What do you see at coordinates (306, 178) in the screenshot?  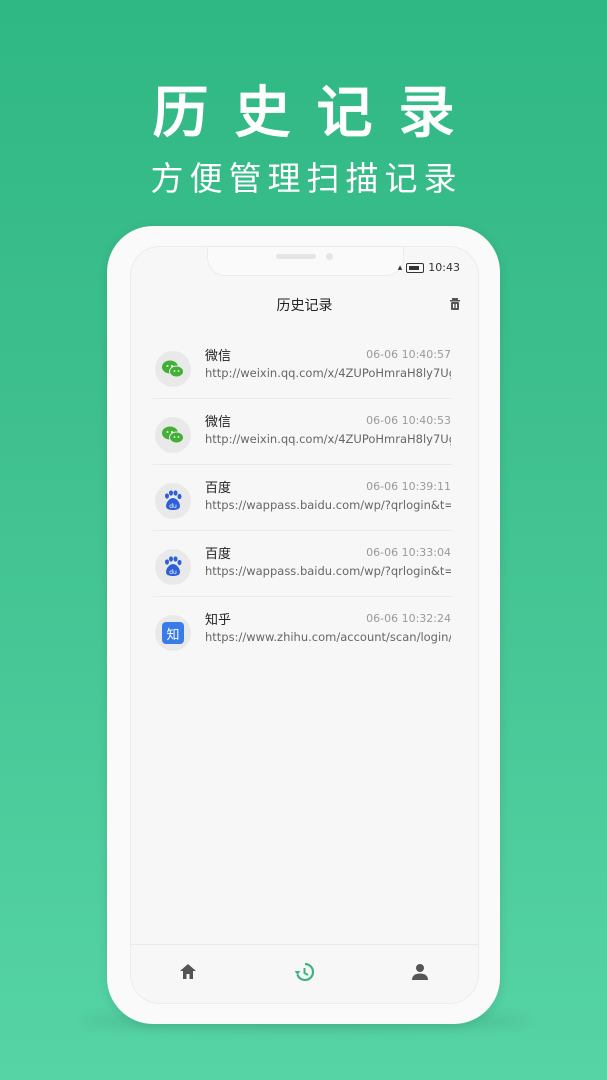 I see `hero-subtitle: 方便管理扫描记录` at bounding box center [306, 178].